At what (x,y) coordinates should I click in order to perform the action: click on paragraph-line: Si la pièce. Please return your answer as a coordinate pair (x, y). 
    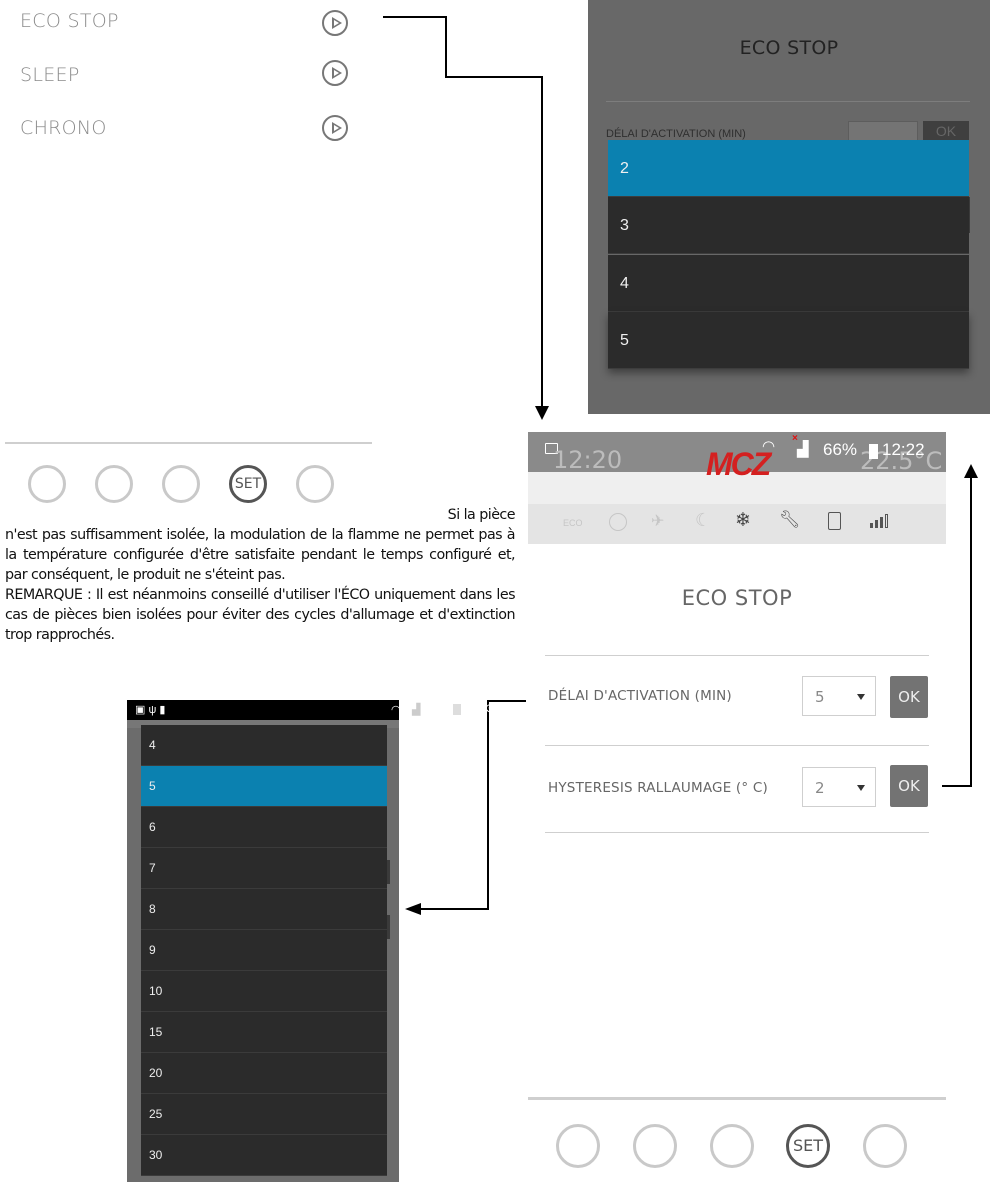
    Looking at the image, I should click on (481, 515).